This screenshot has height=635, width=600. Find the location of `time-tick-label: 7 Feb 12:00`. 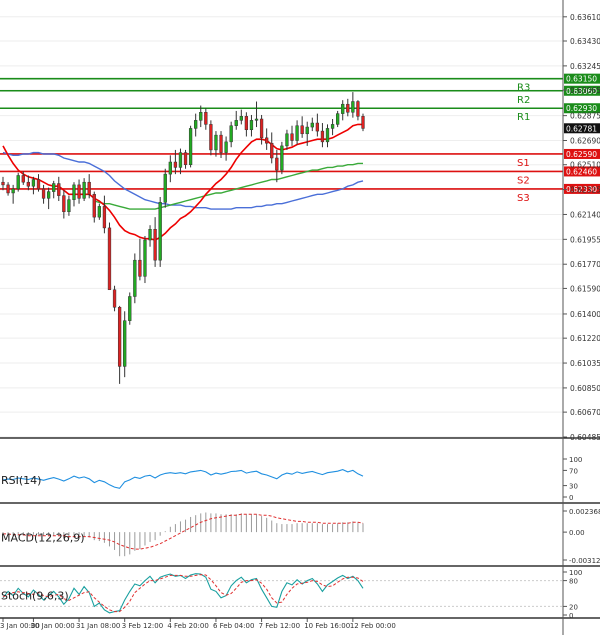

time-tick-label: 7 Feb 12:00 is located at coordinates (279, 626).